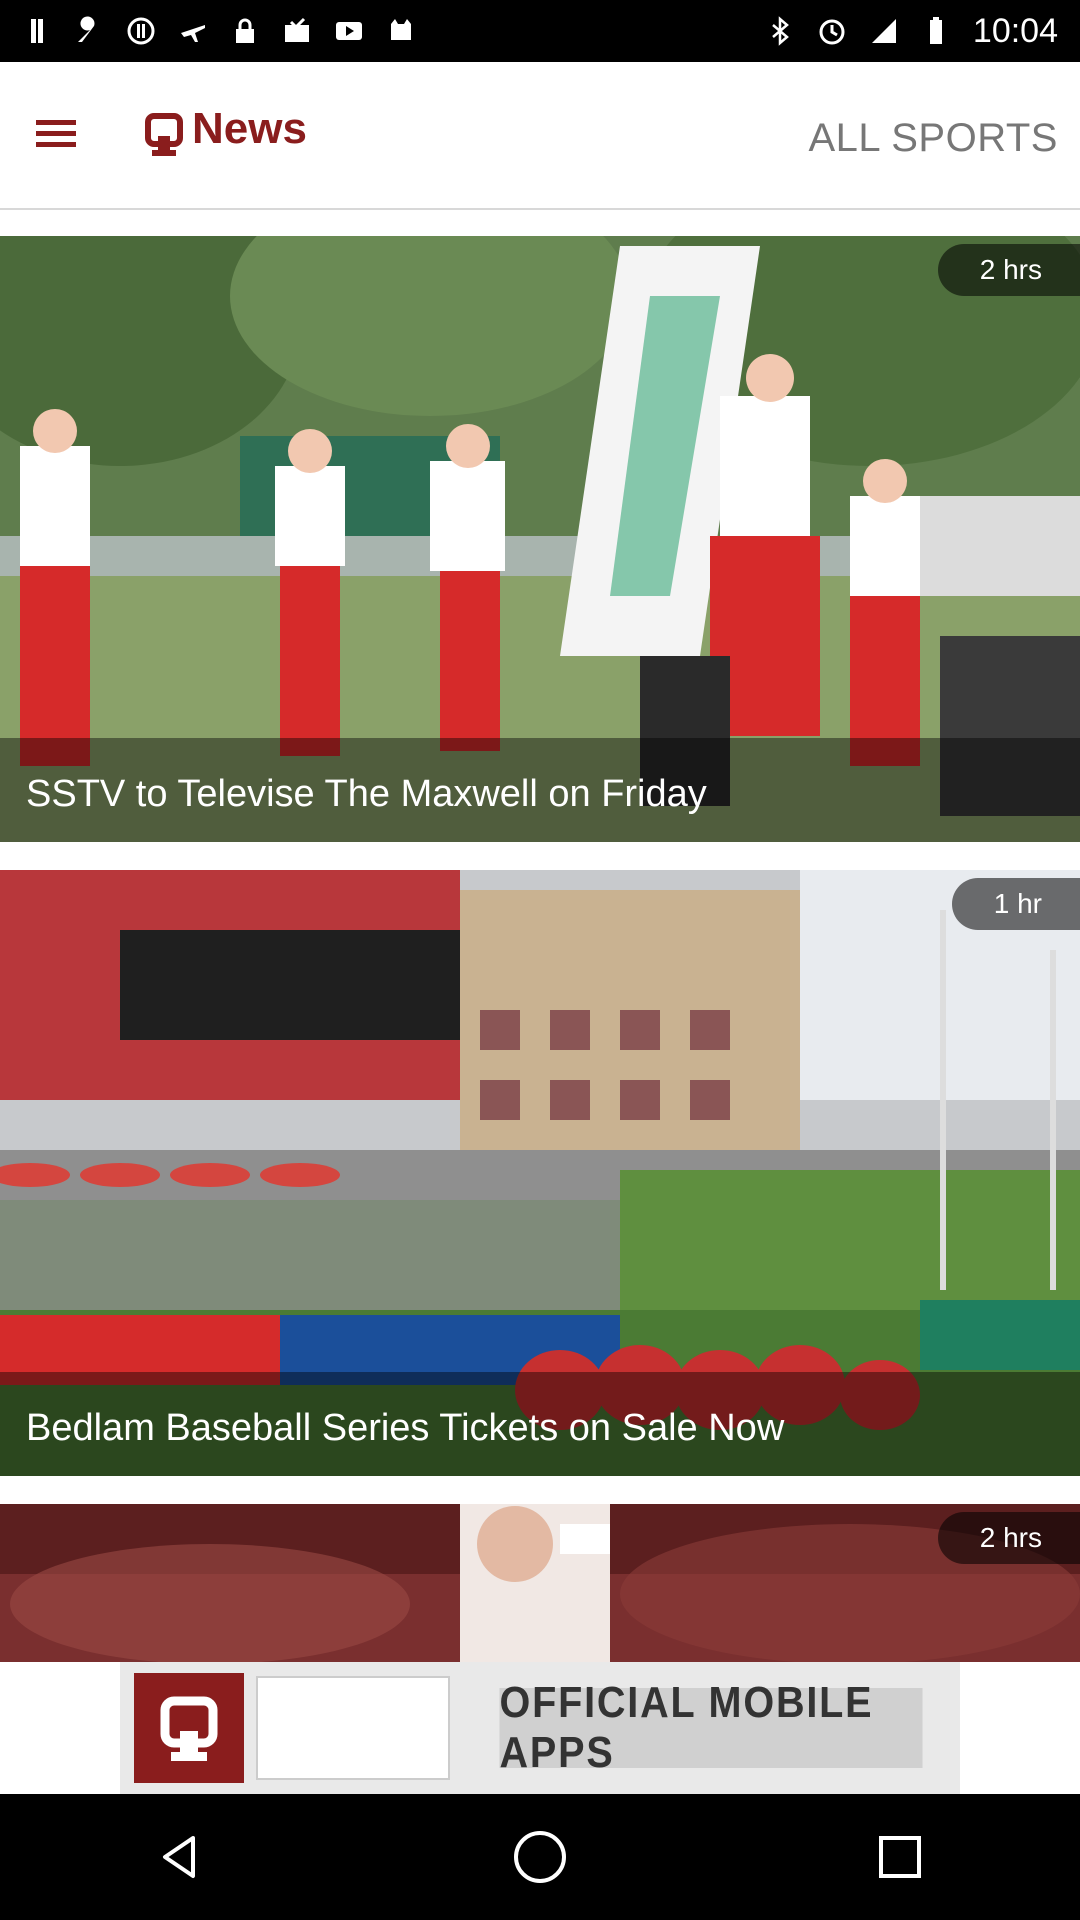 This screenshot has height=1920, width=1080. Describe the element at coordinates (219, 31) in the screenshot. I see `status-left-icons` at that location.